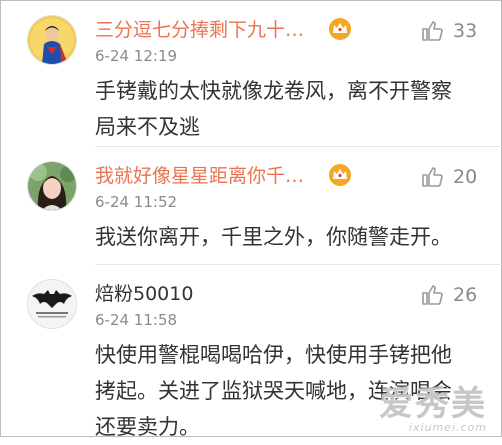 This screenshot has height=445, width=502. I want to click on comment-line: 手铐戴的太快就像龙卷风，离不开警察, so click(273, 91).